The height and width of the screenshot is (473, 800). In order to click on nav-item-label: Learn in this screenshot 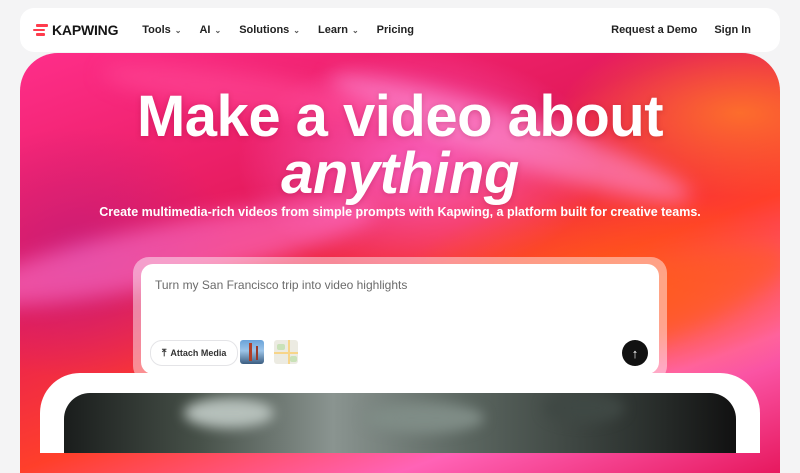, I will do `click(333, 30)`.